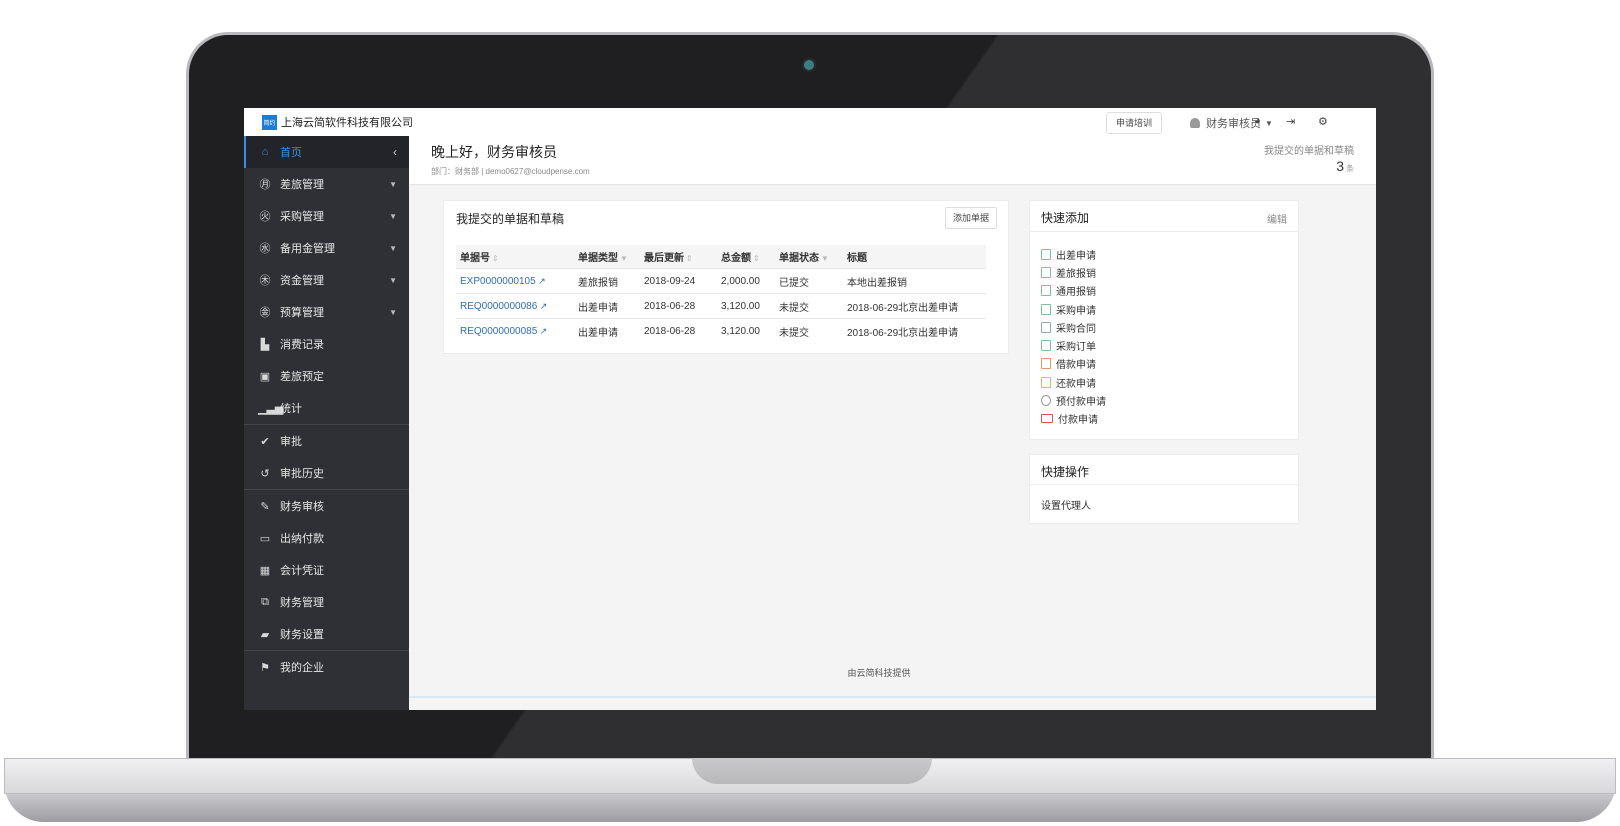  What do you see at coordinates (809, 281) in the screenshot?
I see `cell-status: 已提交` at bounding box center [809, 281].